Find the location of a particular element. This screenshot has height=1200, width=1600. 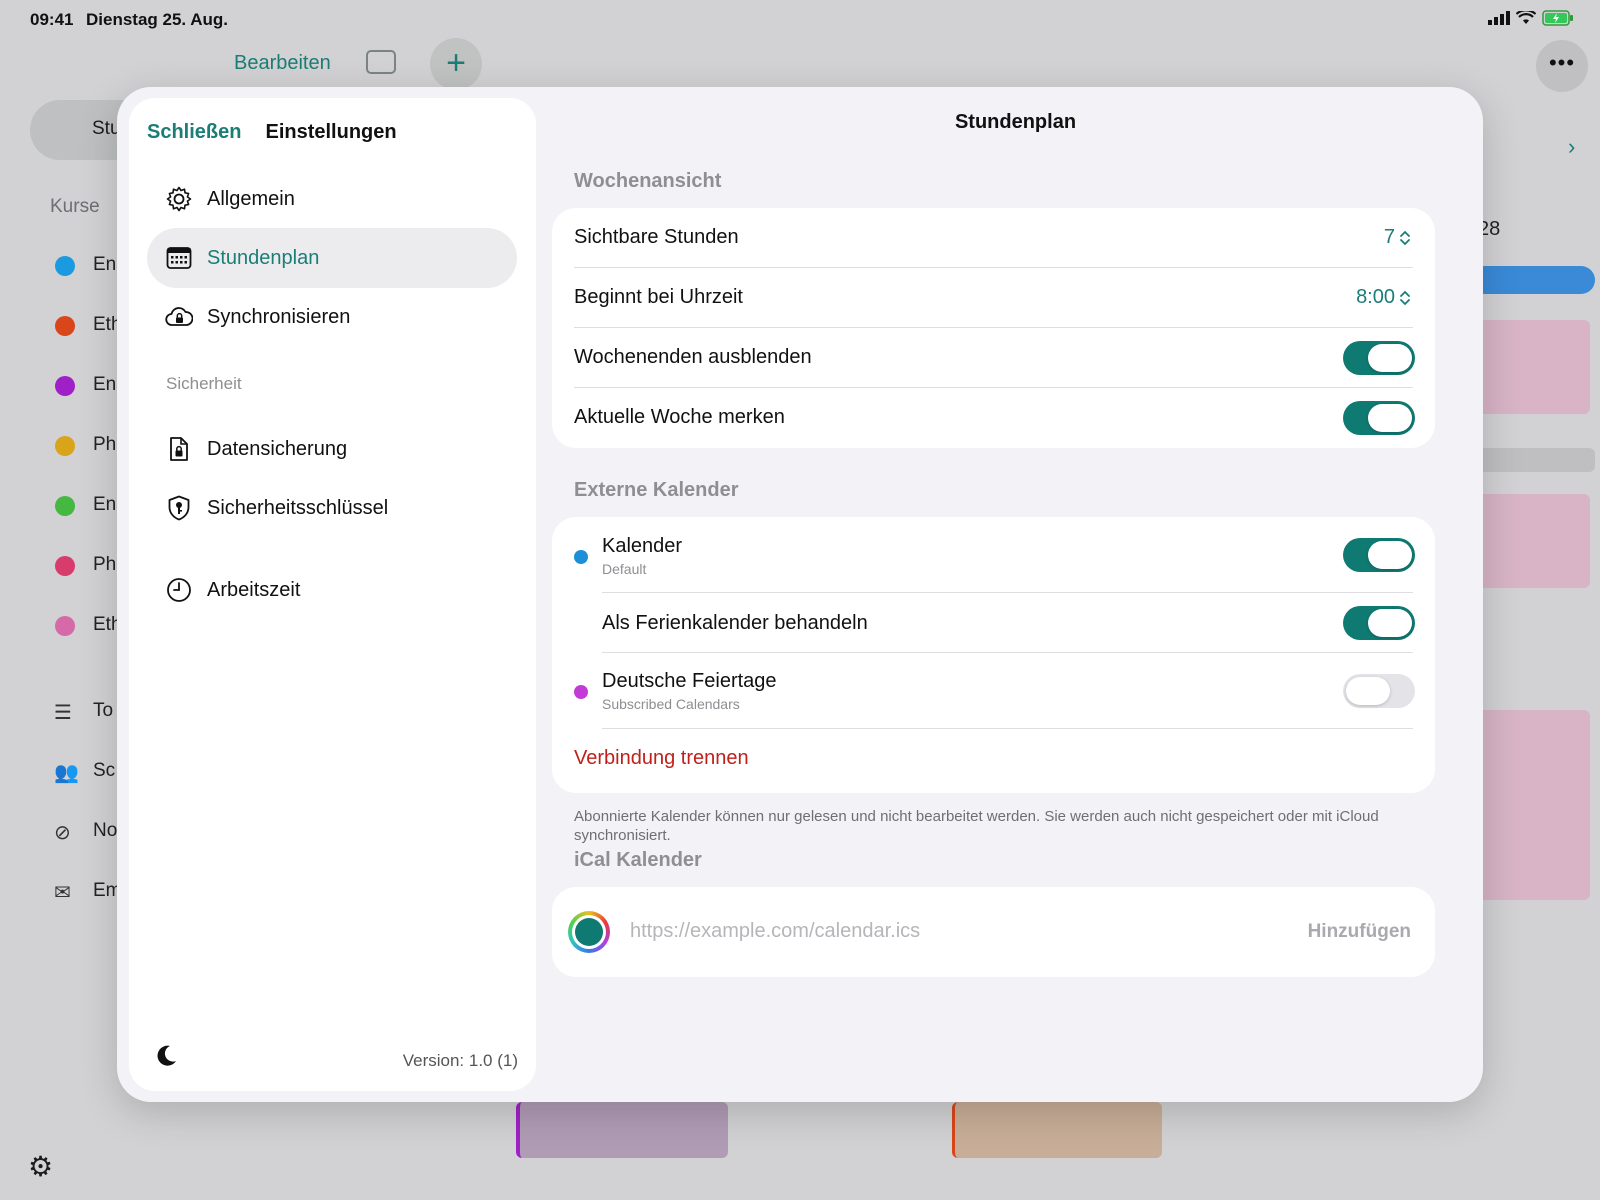

nav-label-allgemein: Allgemein is located at coordinates (251, 198).